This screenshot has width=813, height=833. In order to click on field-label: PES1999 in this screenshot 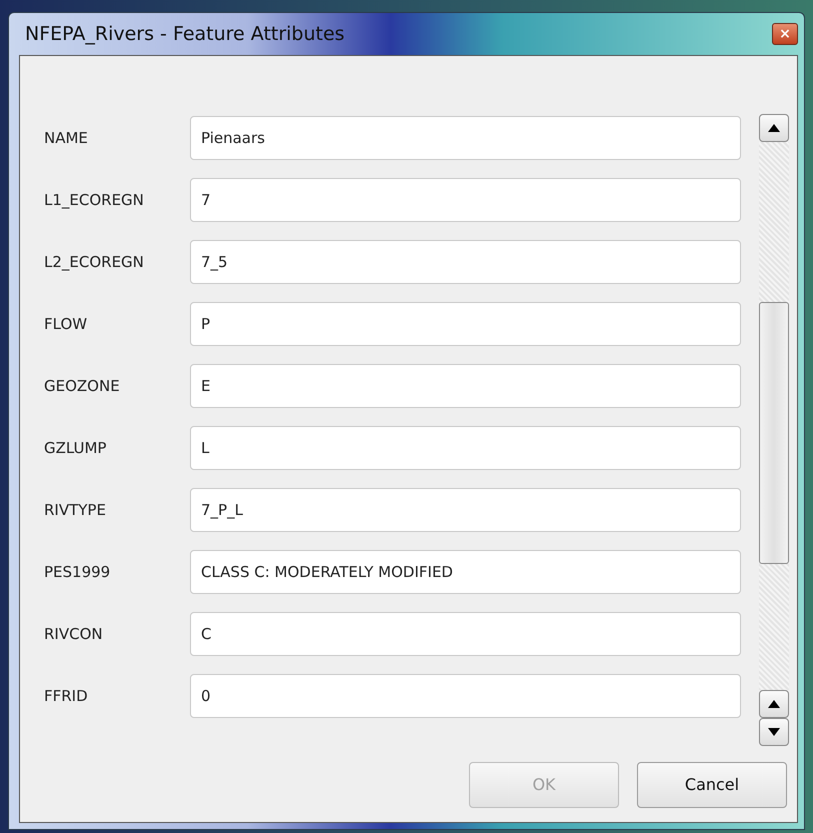, I will do `click(78, 572)`.